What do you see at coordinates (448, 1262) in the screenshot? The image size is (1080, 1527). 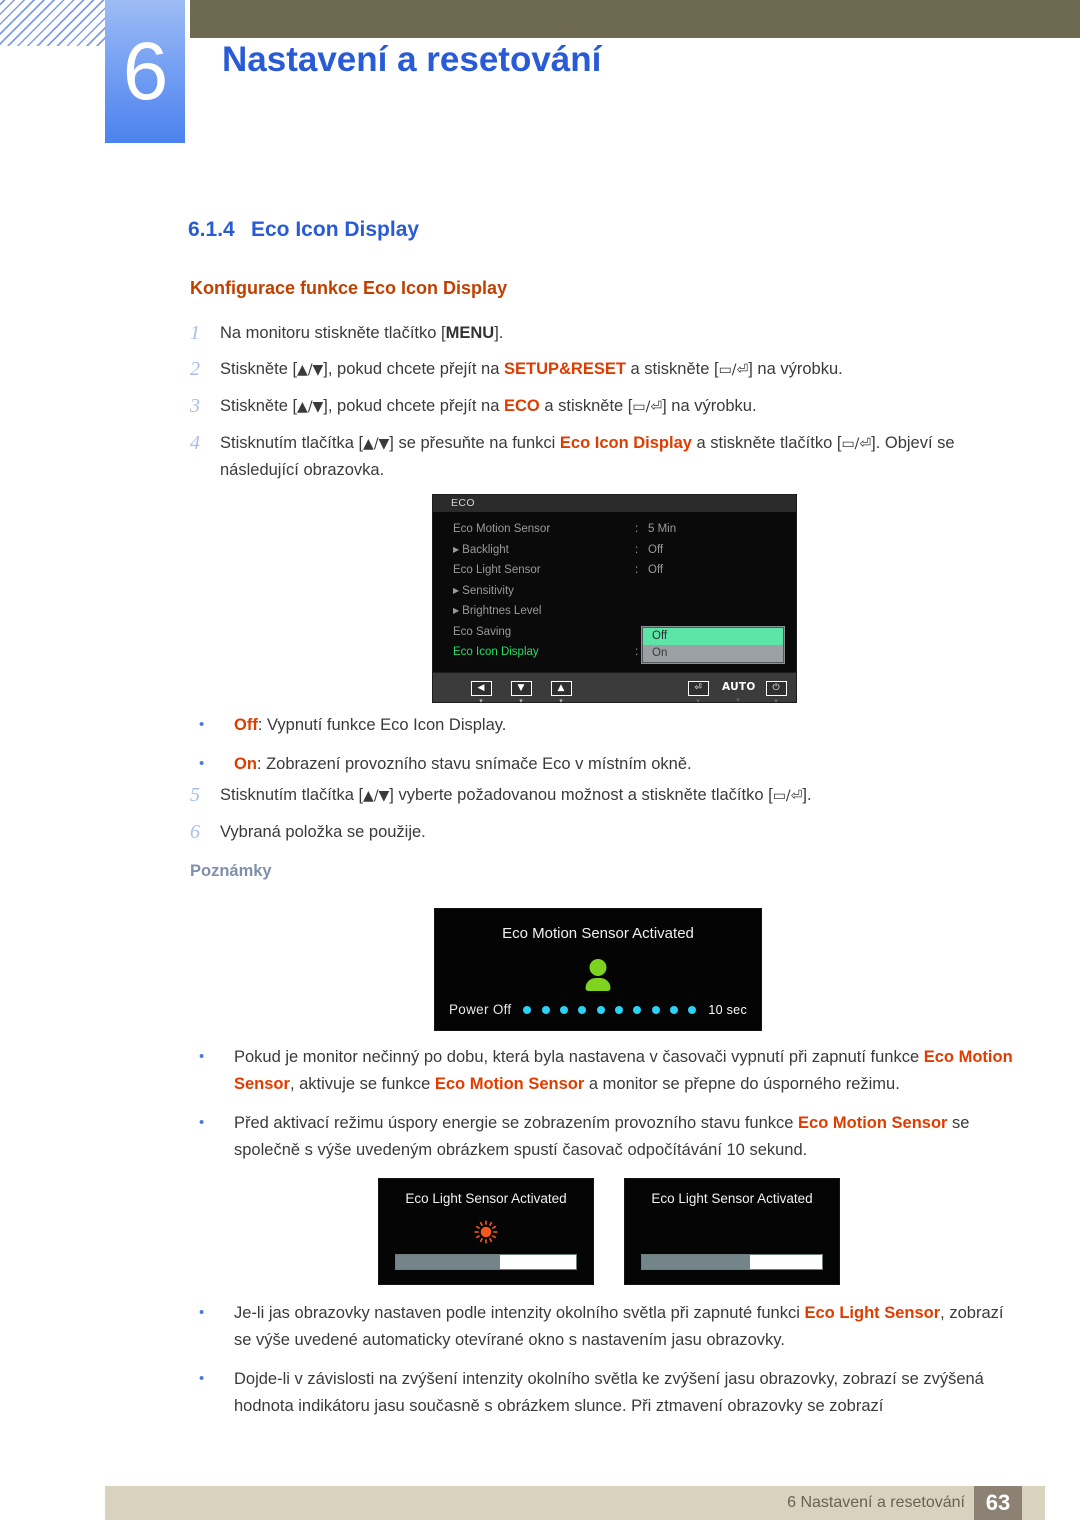 I see `brightness-level-fill` at bounding box center [448, 1262].